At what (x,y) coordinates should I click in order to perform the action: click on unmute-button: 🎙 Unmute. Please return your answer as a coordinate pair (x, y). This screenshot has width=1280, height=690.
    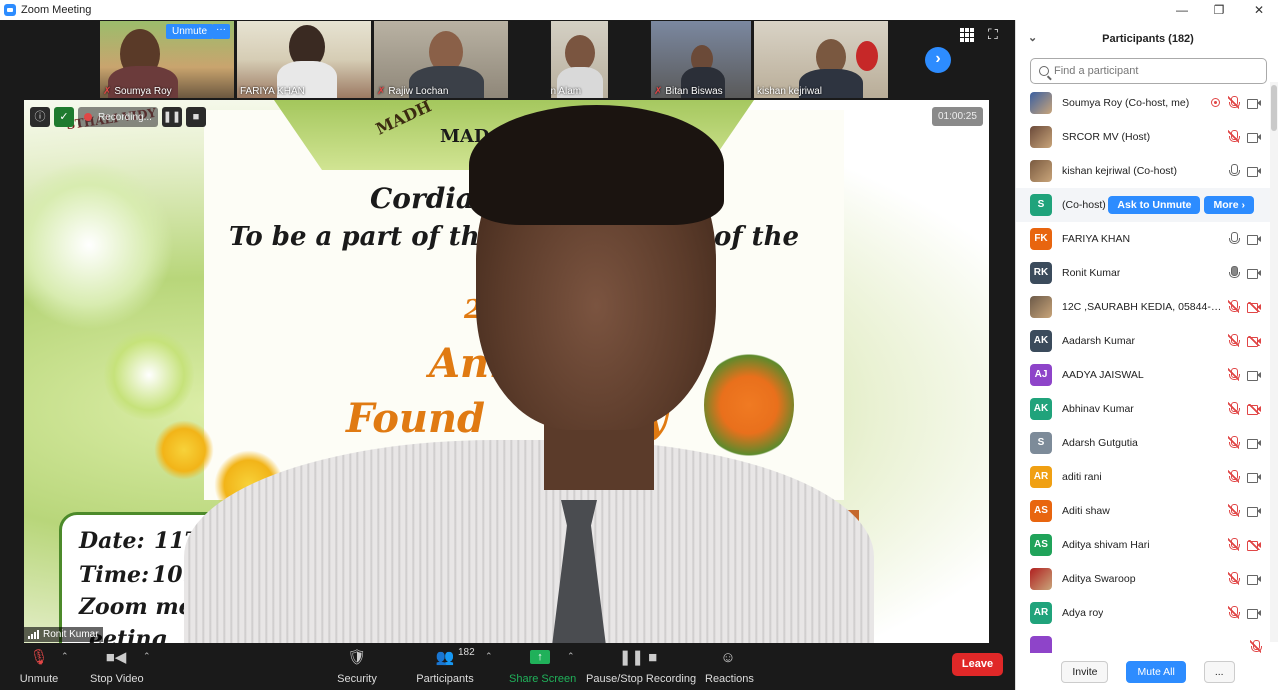
    Looking at the image, I should click on (39, 666).